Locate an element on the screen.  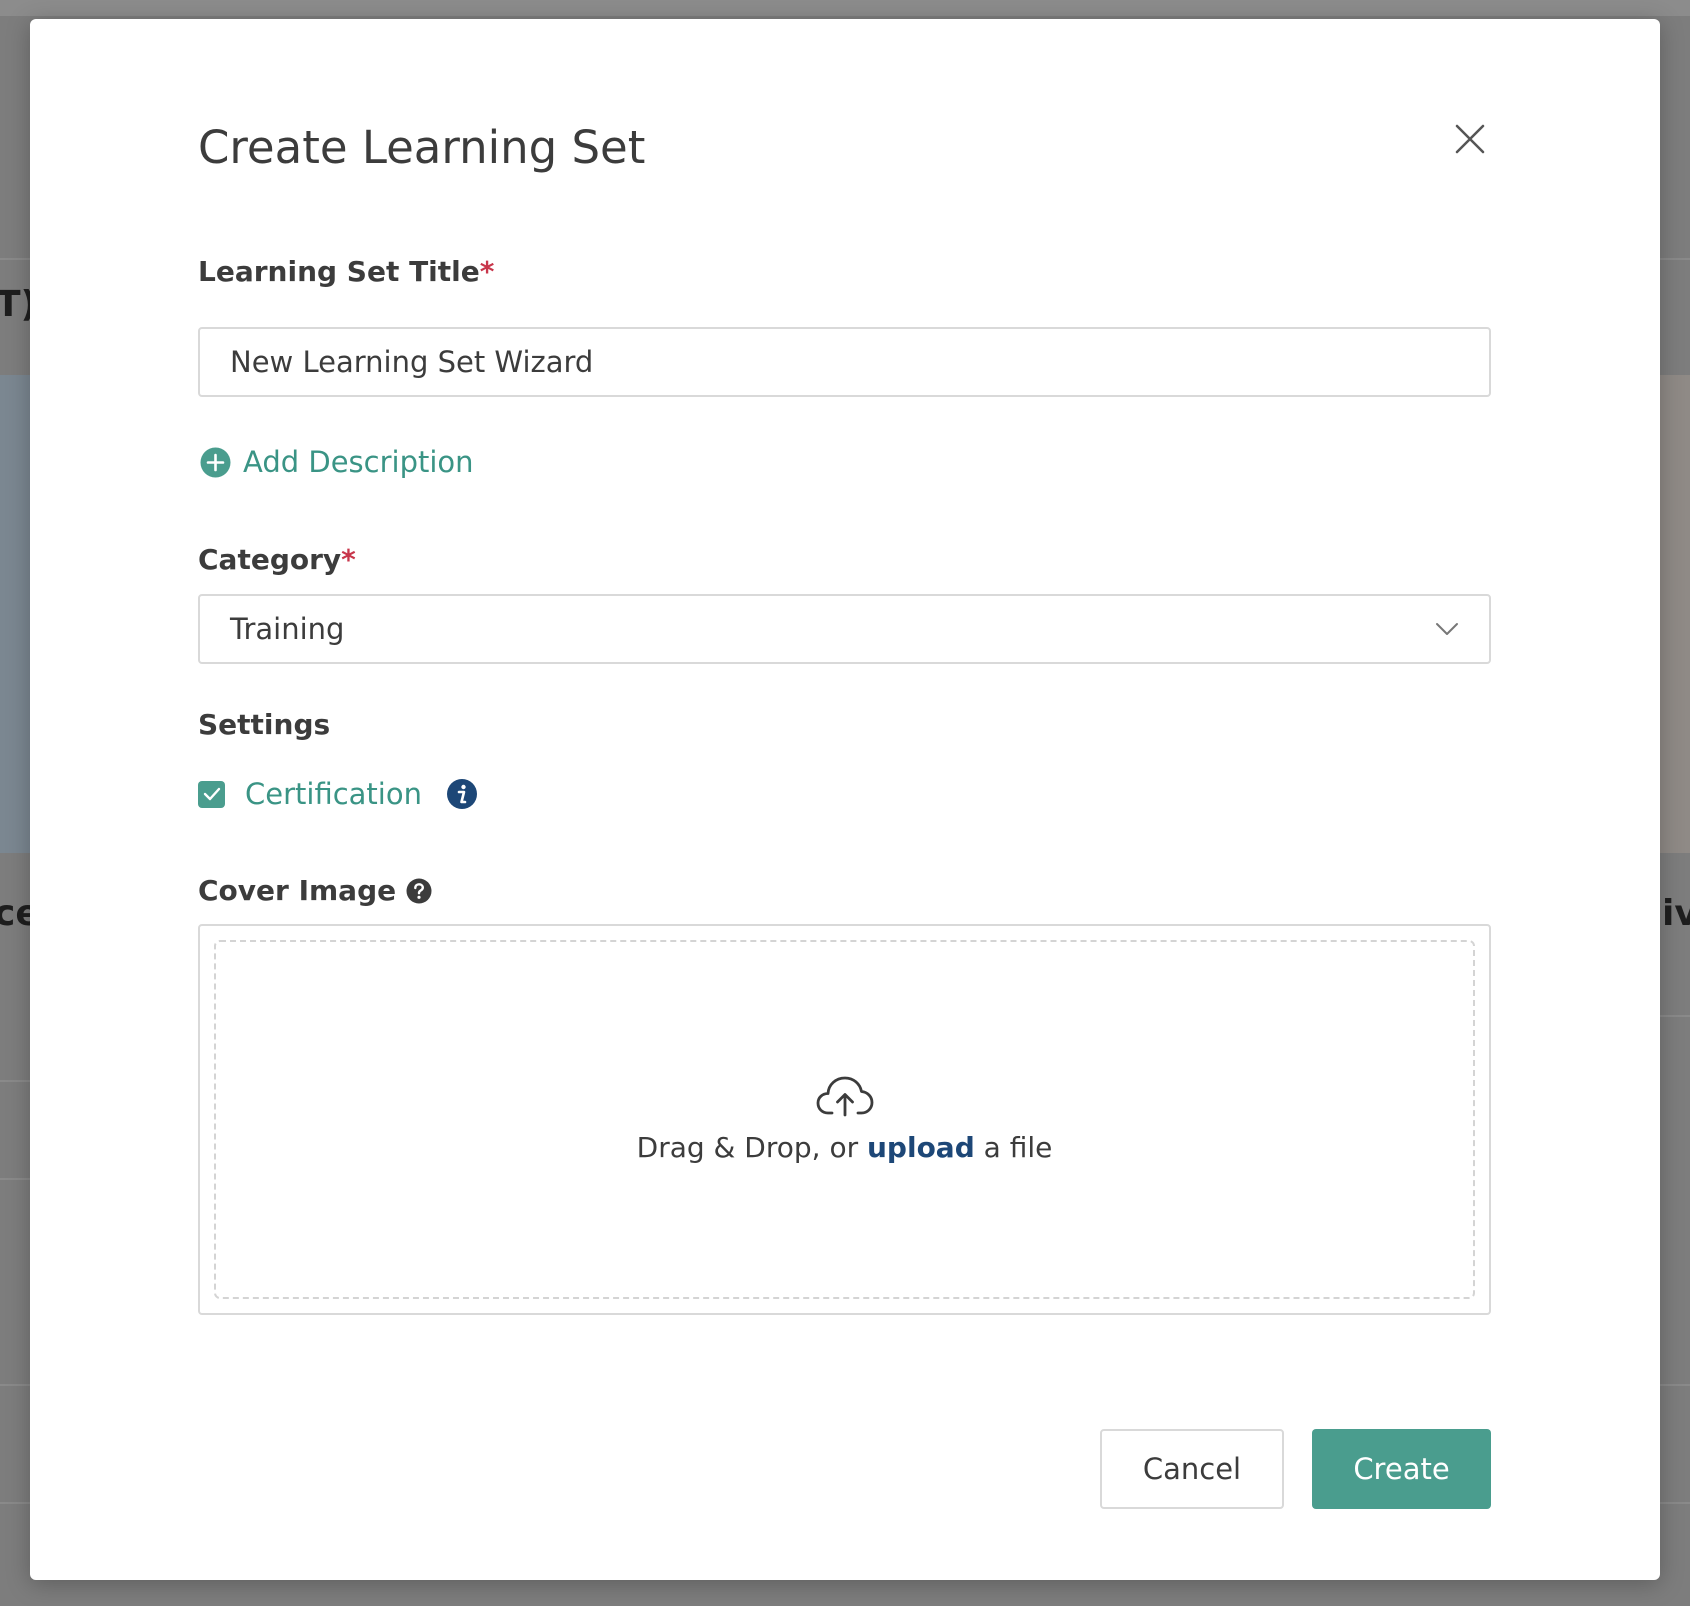
cloud-upload-icon is located at coordinates (844, 1096).